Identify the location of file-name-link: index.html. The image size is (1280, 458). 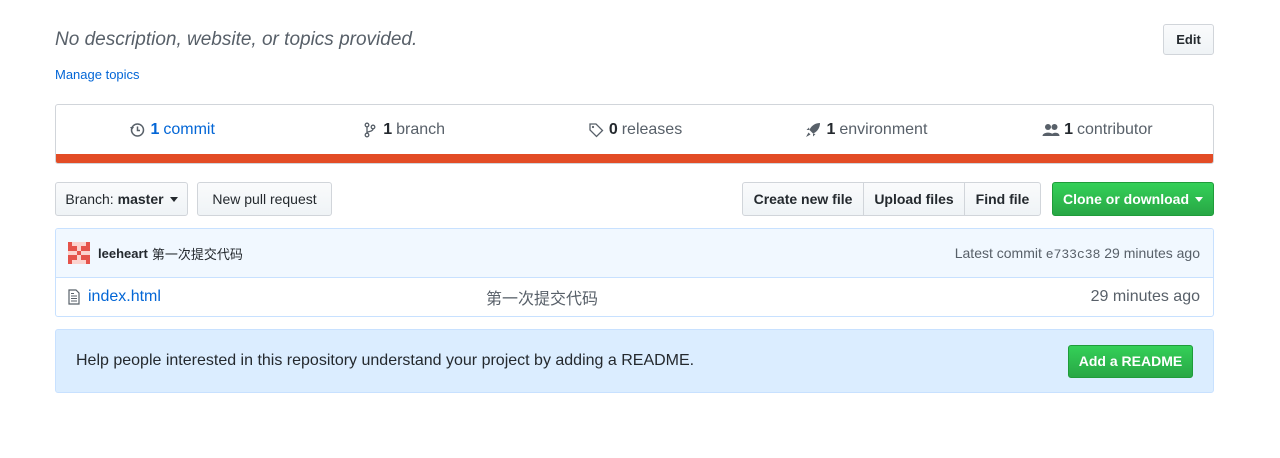
(287, 297).